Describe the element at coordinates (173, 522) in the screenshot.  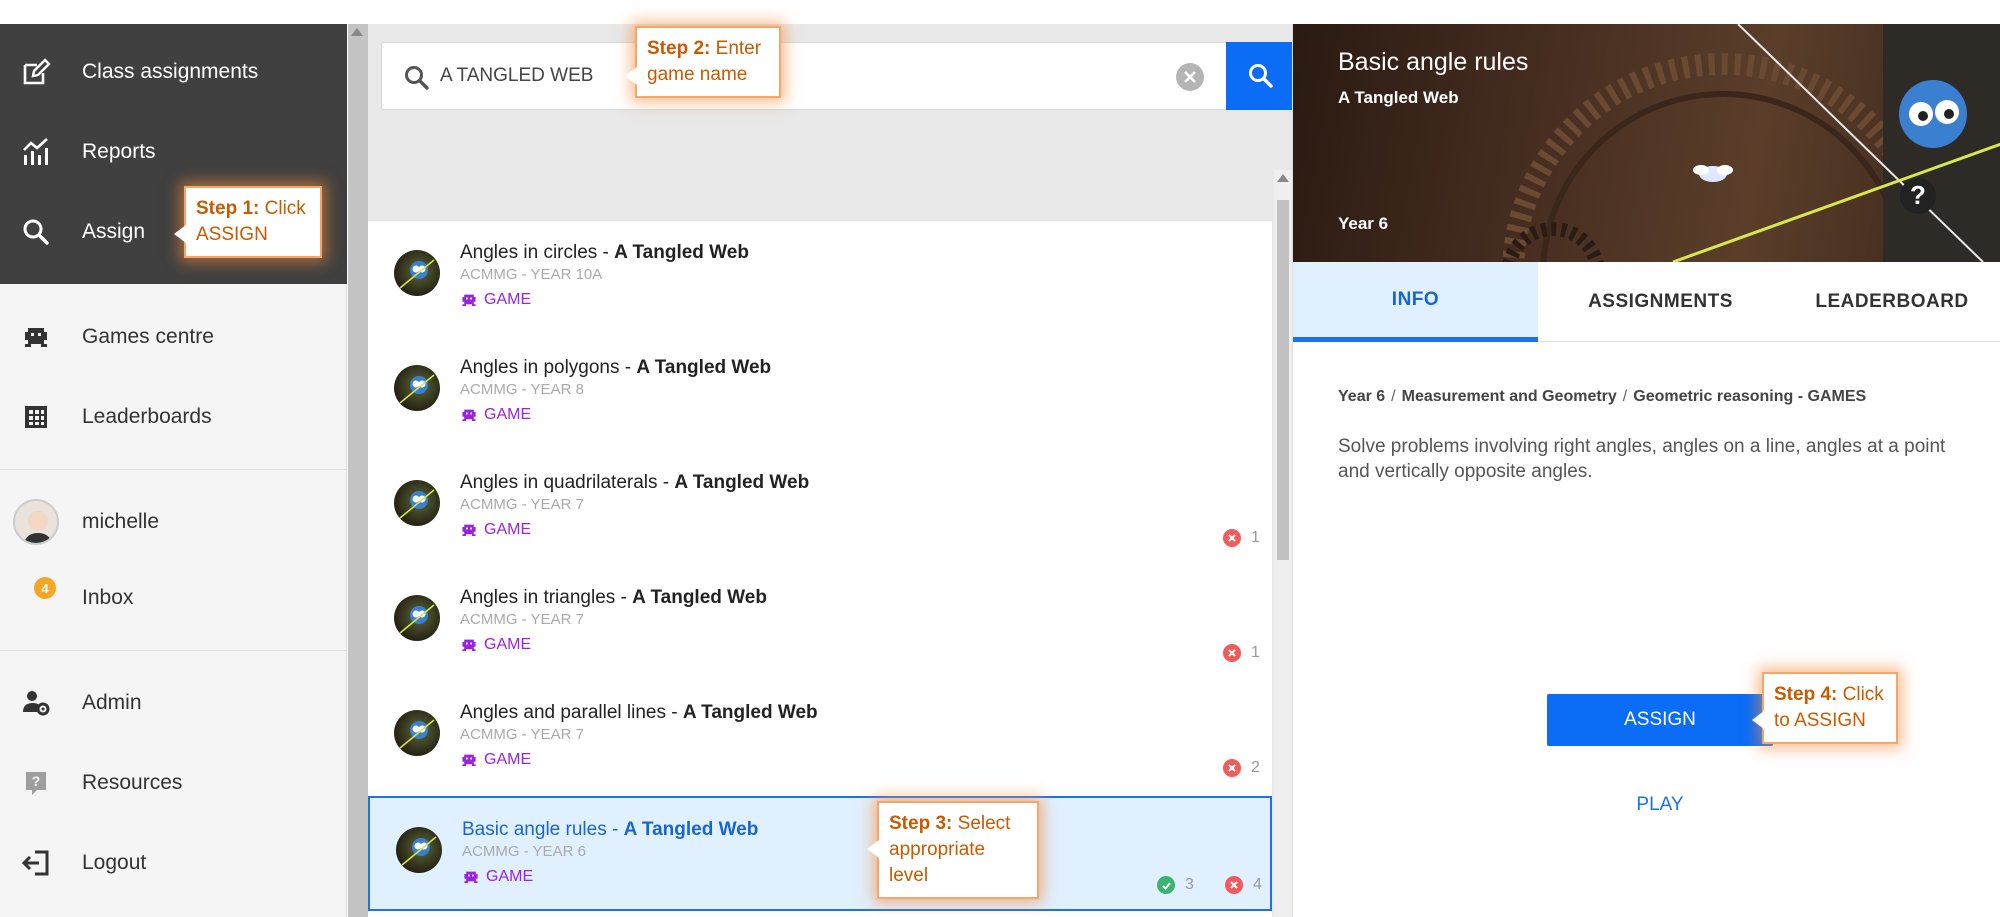
I see `sidebar-item-profile: michelle` at that location.